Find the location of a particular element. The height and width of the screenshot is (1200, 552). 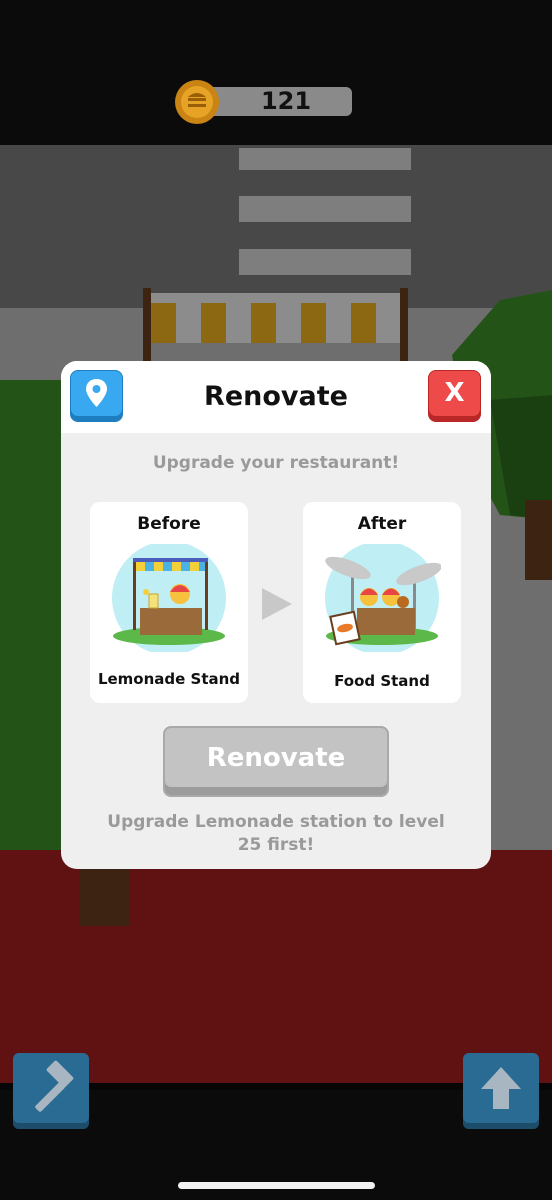

close-button: X is located at coordinates (454, 396).